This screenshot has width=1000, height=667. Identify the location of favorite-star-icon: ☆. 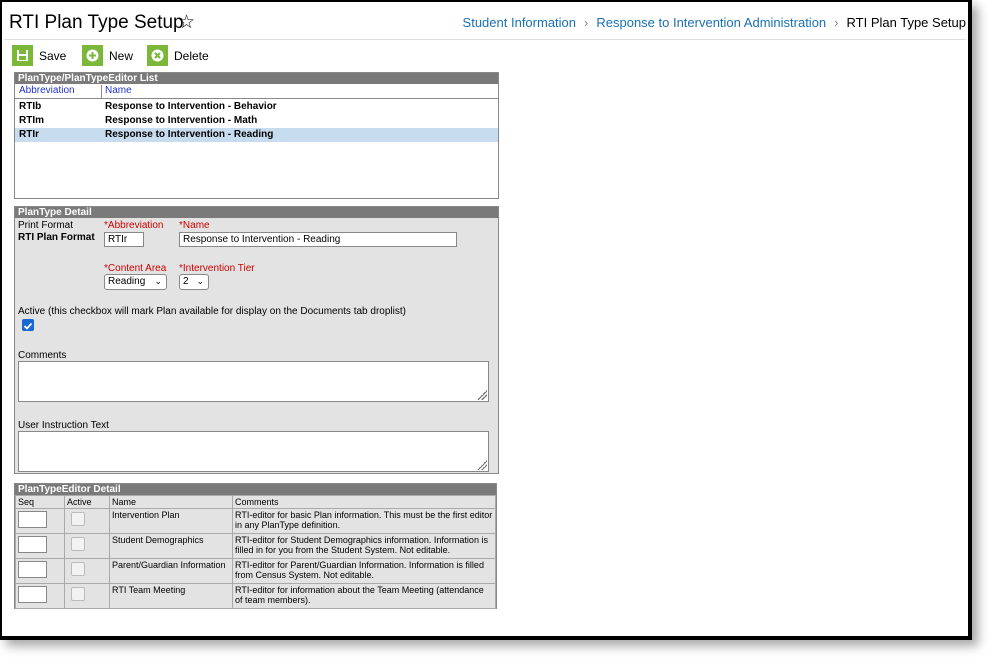
(186, 22).